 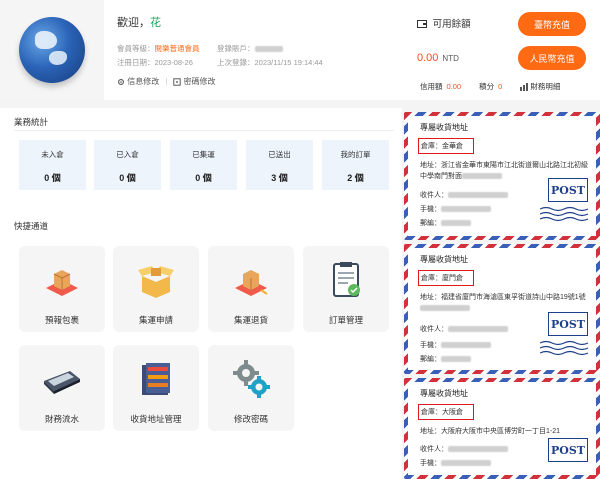 I want to click on shortcuts-title: 快捷通道, so click(x=31, y=226).